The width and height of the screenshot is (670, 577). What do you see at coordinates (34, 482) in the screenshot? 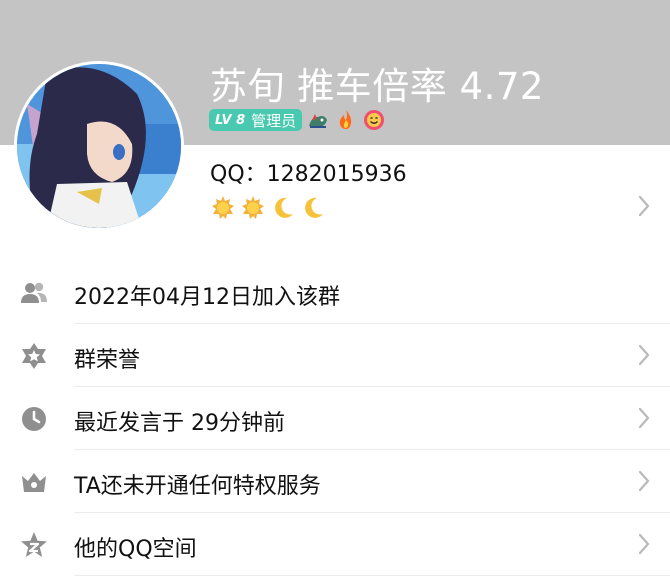
I see `crown-icon` at bounding box center [34, 482].